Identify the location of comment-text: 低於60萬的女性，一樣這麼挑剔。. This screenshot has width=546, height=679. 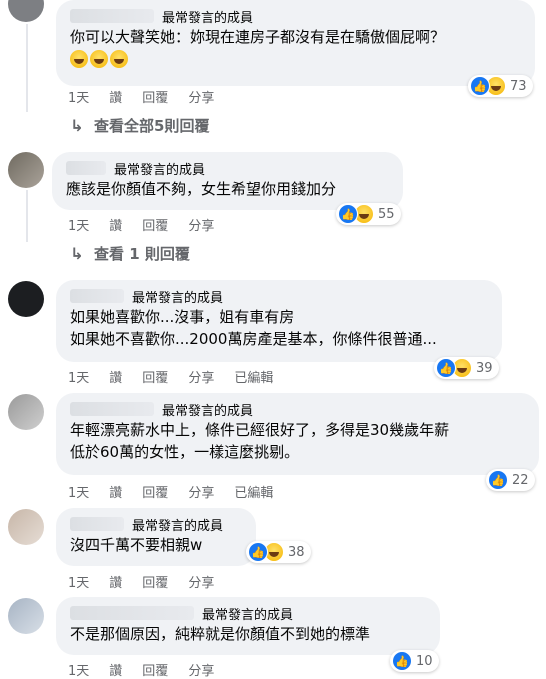
(185, 452).